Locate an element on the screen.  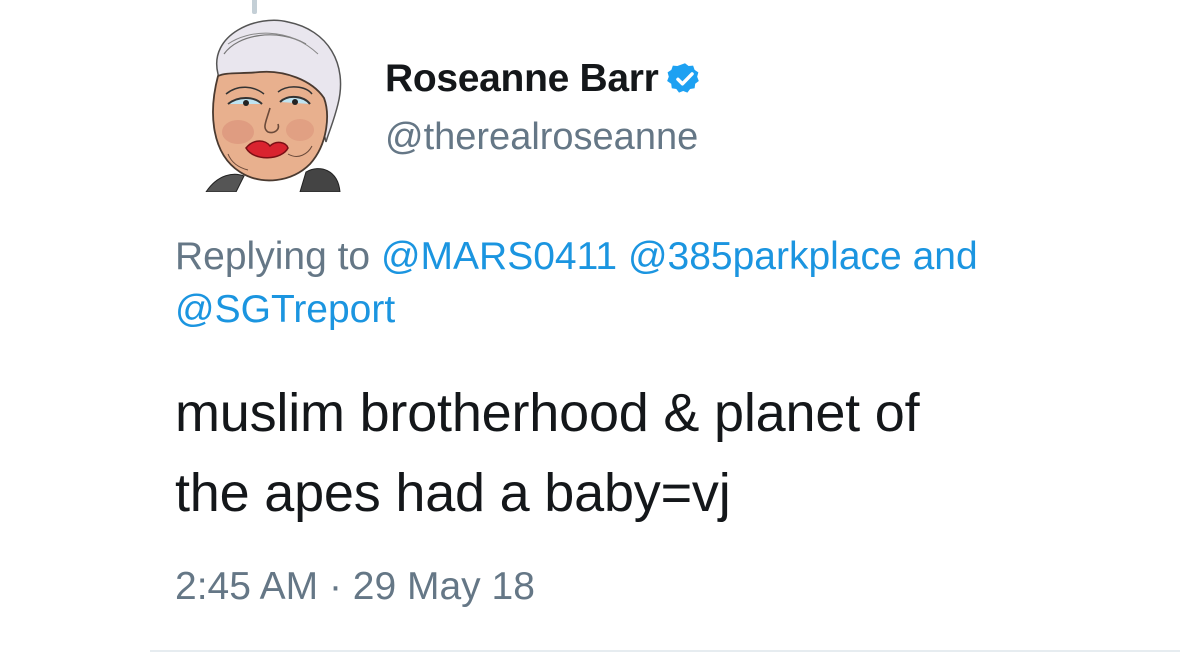
thread-connector-line is located at coordinates (254, 7).